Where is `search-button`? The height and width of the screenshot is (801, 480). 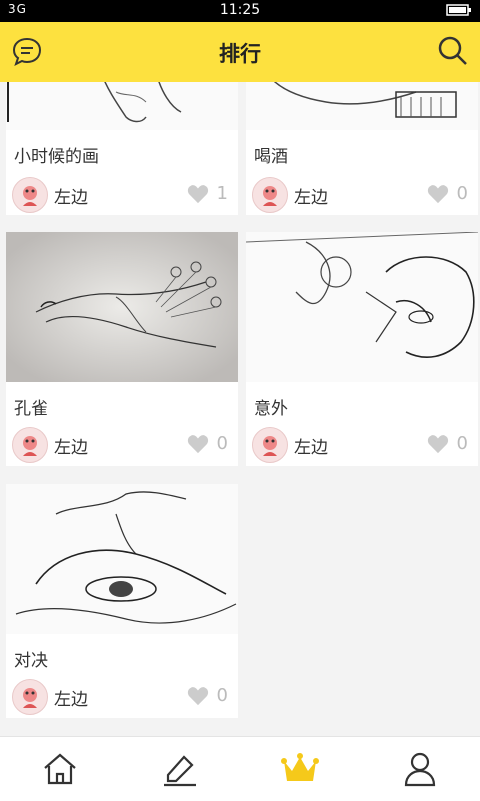 search-button is located at coordinates (453, 51).